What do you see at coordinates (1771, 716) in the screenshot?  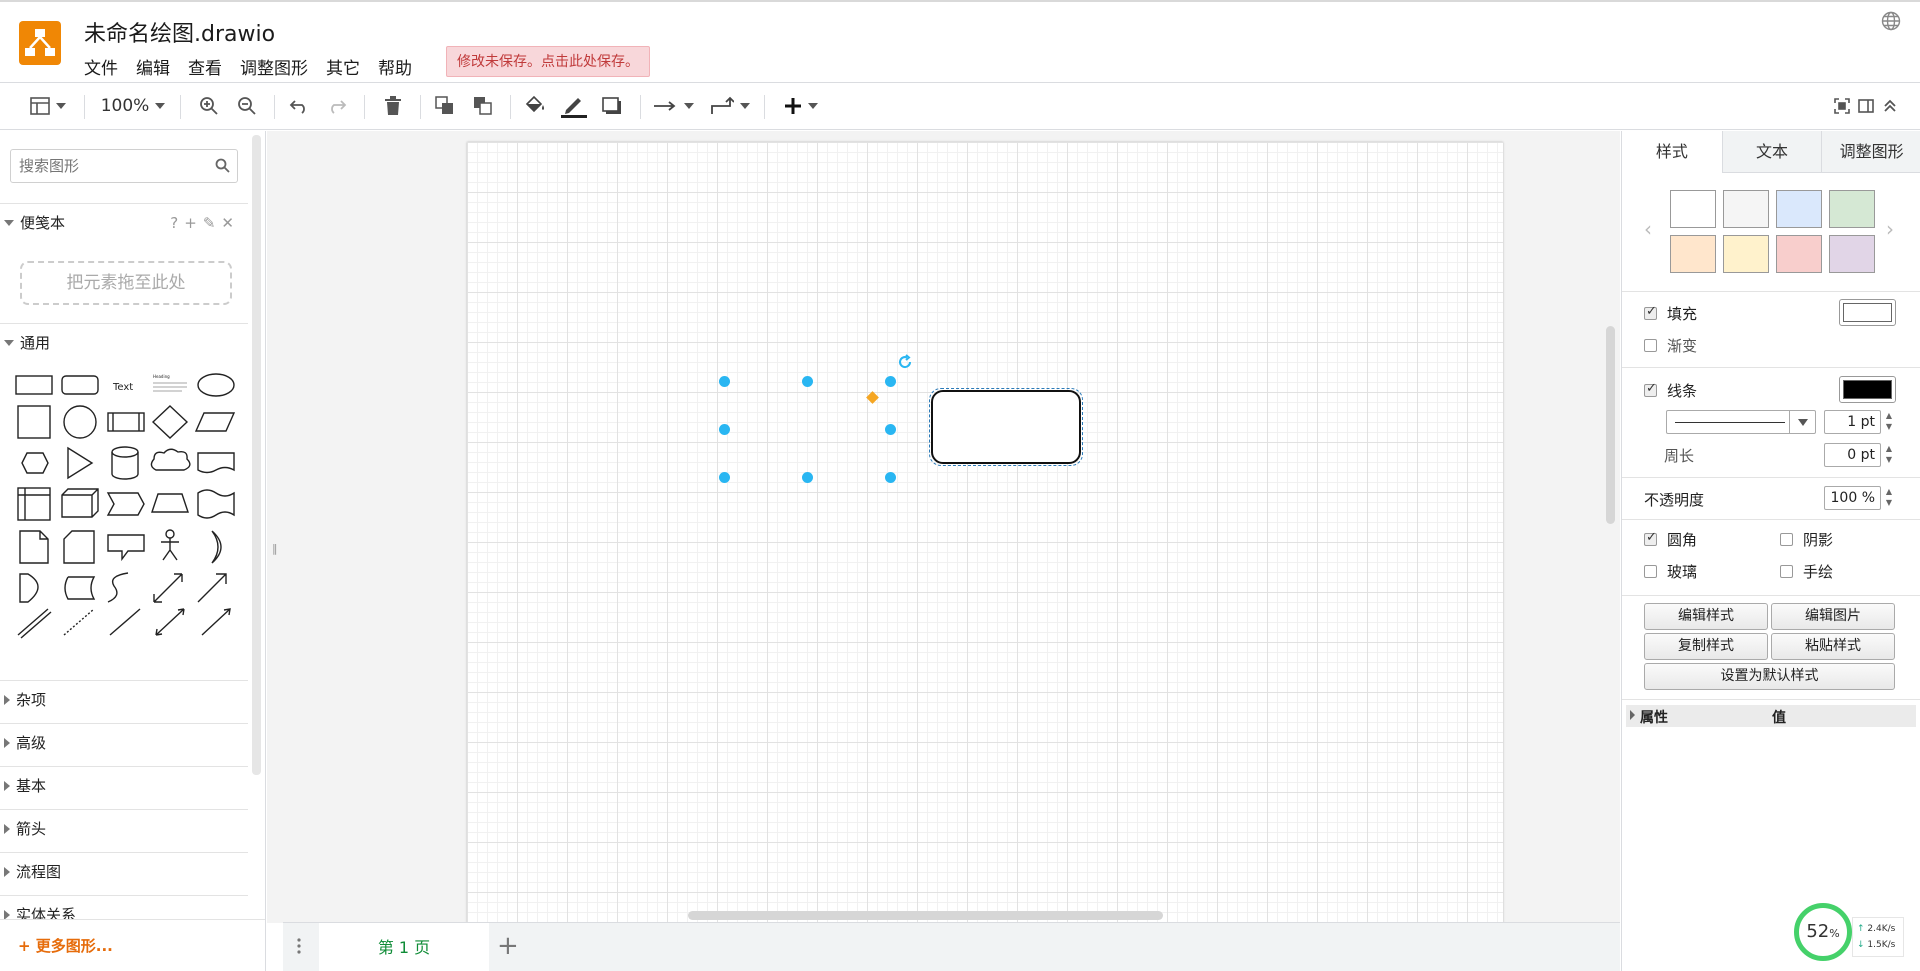 I see `properties-table-header: 属性 值` at bounding box center [1771, 716].